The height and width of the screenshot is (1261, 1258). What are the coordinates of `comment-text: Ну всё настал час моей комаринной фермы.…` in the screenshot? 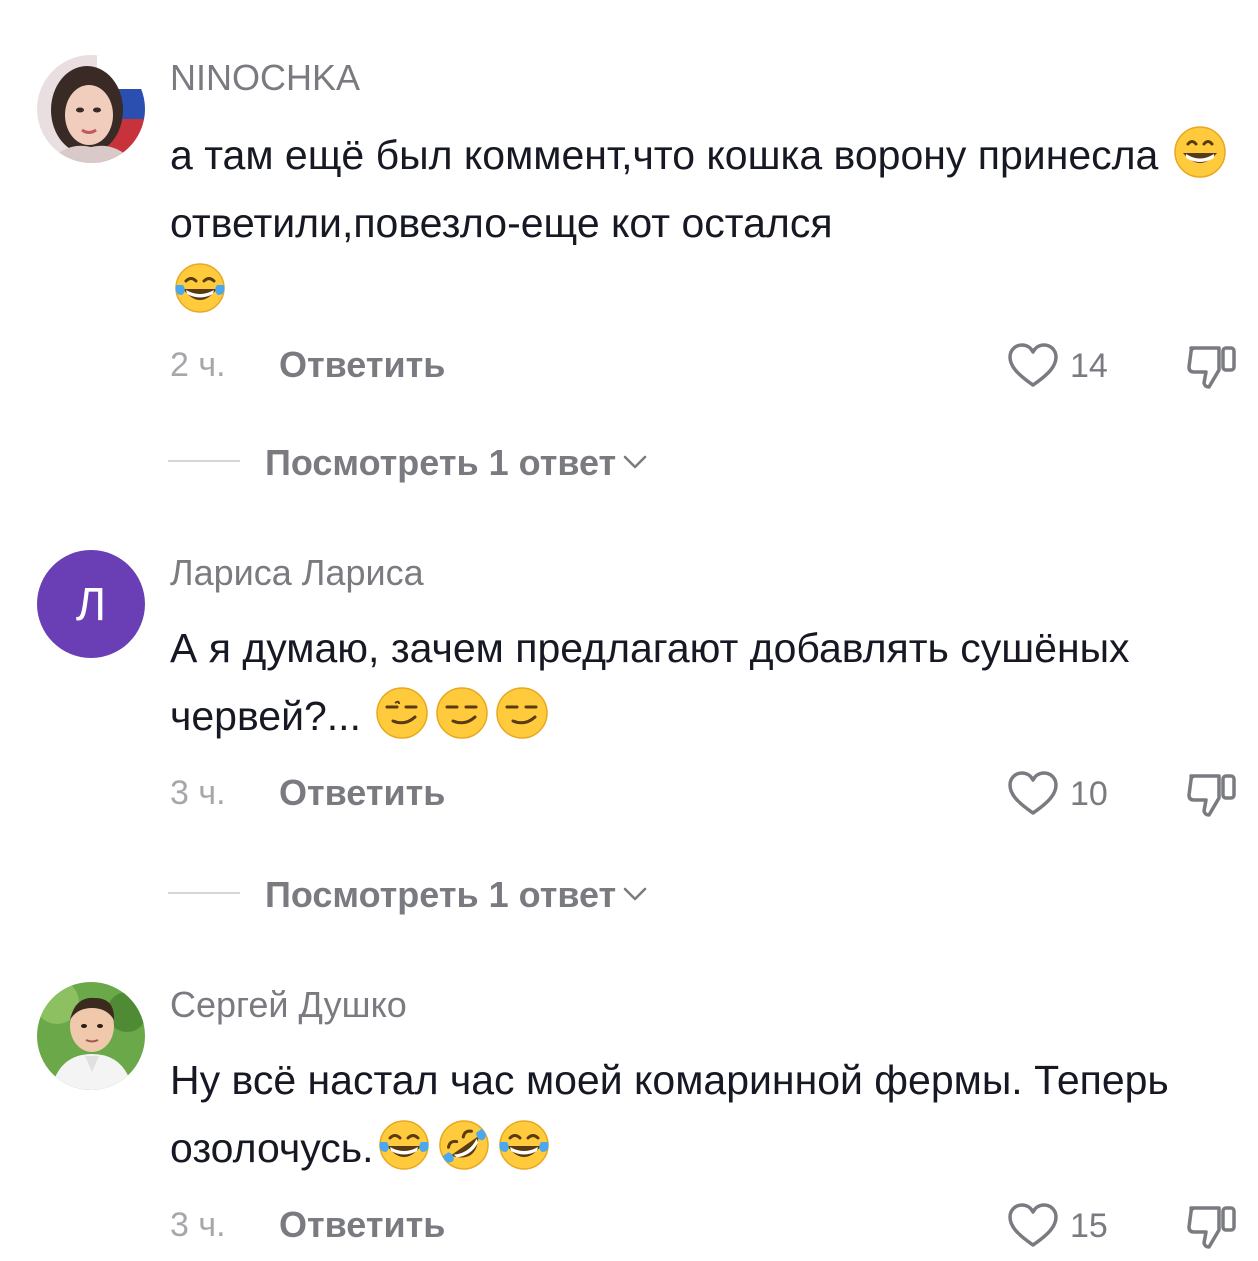 It's located at (707, 1114).